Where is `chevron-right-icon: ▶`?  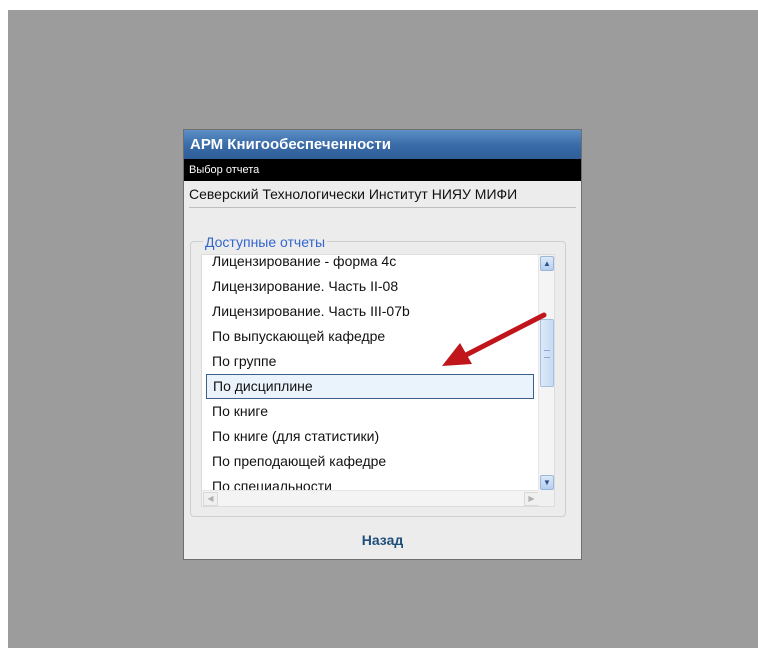 chevron-right-icon: ▶ is located at coordinates (531, 499).